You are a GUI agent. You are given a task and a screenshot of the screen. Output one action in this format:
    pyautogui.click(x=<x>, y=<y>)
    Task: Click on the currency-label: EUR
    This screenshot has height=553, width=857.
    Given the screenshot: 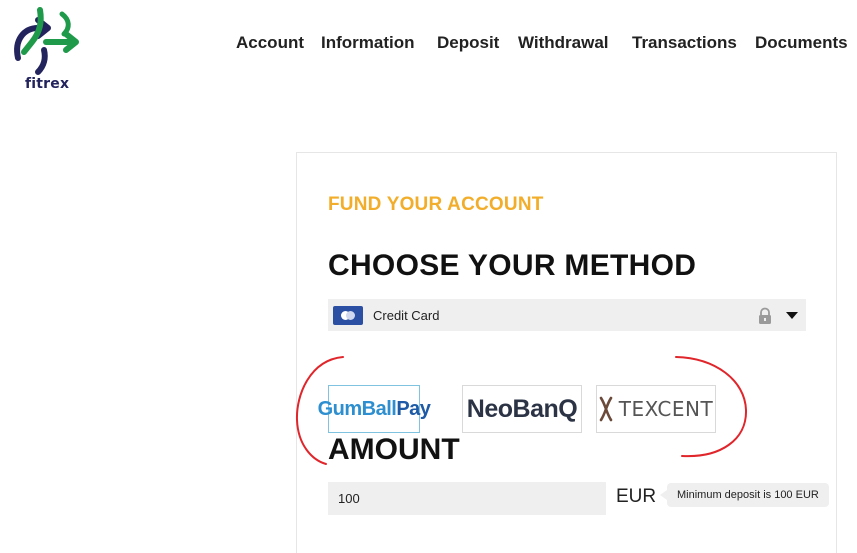 What is the action you would take?
    pyautogui.click(x=636, y=496)
    